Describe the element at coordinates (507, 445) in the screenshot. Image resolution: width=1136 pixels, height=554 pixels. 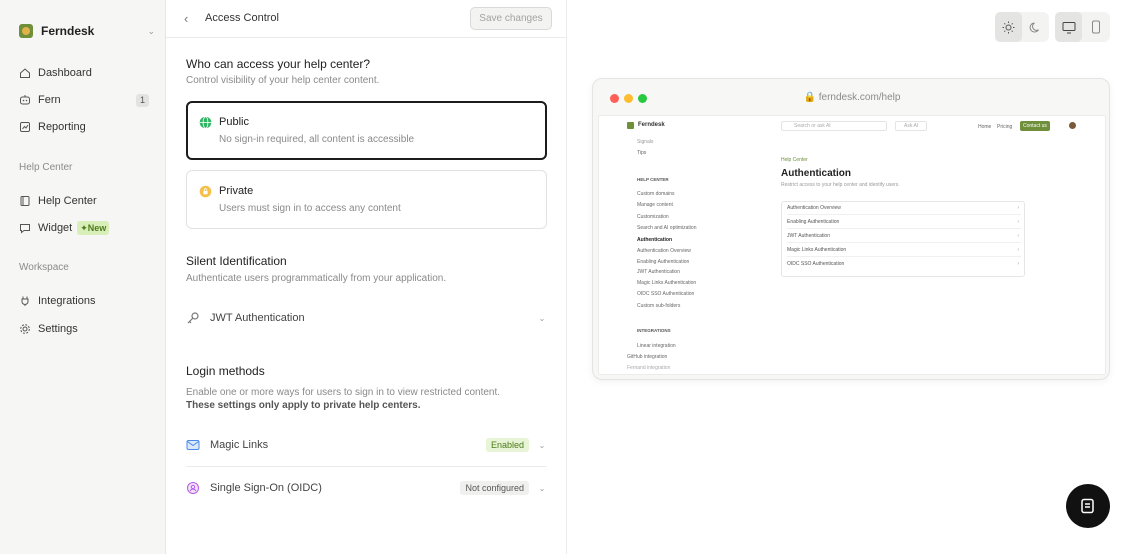
I see `status-badge: Enabled` at that location.